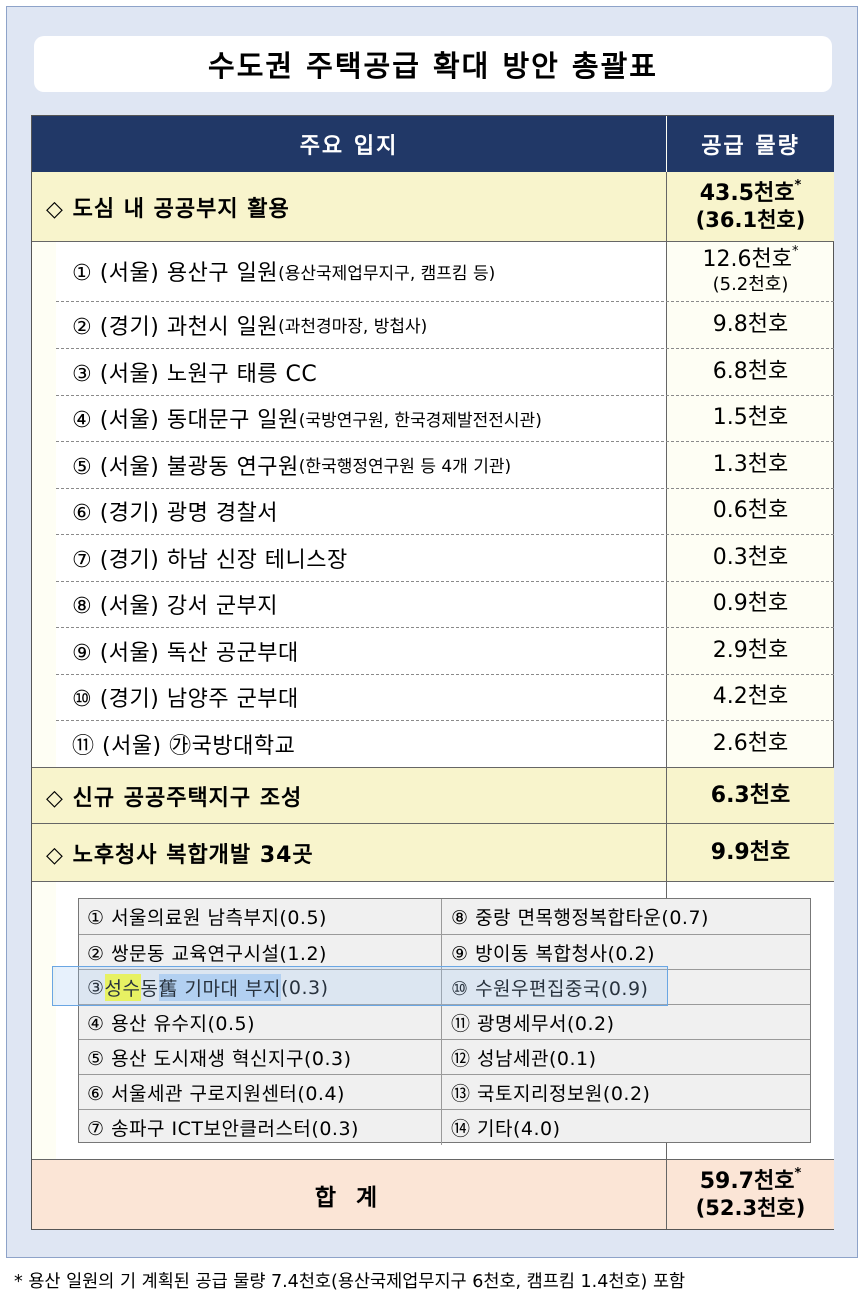 The image size is (866, 1302). What do you see at coordinates (444, 1127) in the screenshot?
I see `detail-row: ⑦ 송파구 ICT보안클러스터(0.3) ⑭ 기타(4.0)` at bounding box center [444, 1127].